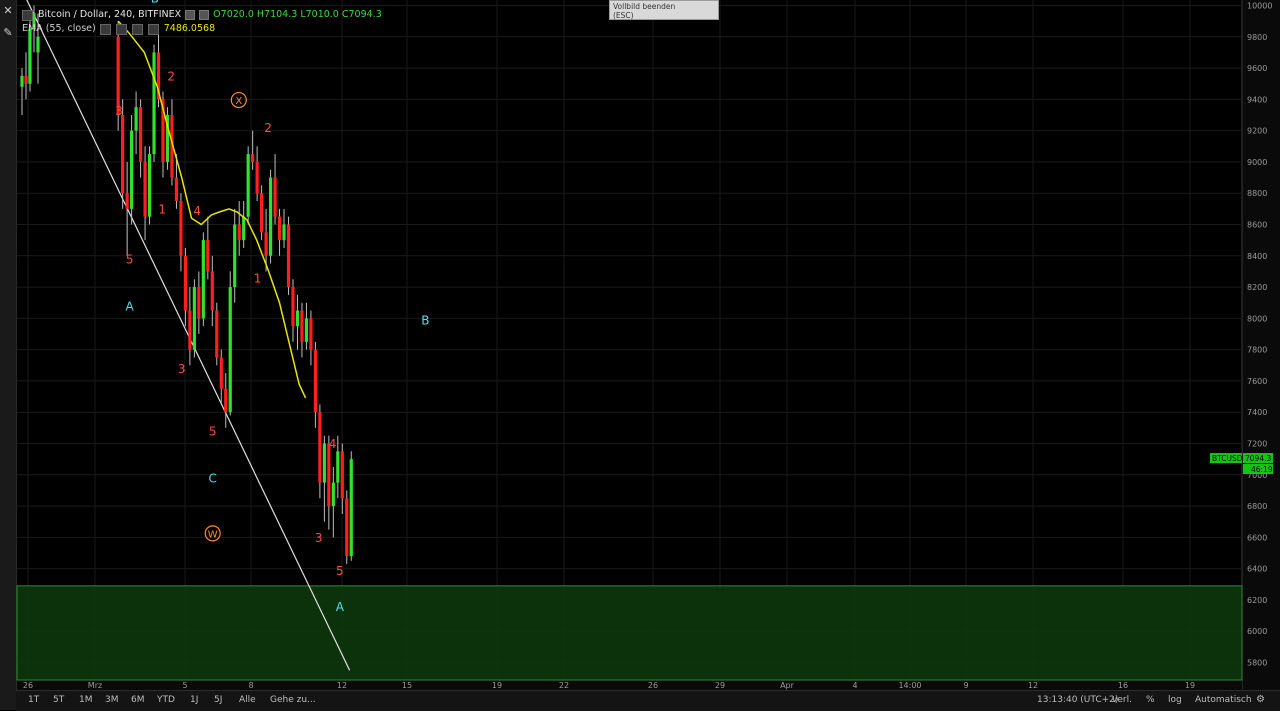  I want to click on log-toggle: log, so click(1175, 700).